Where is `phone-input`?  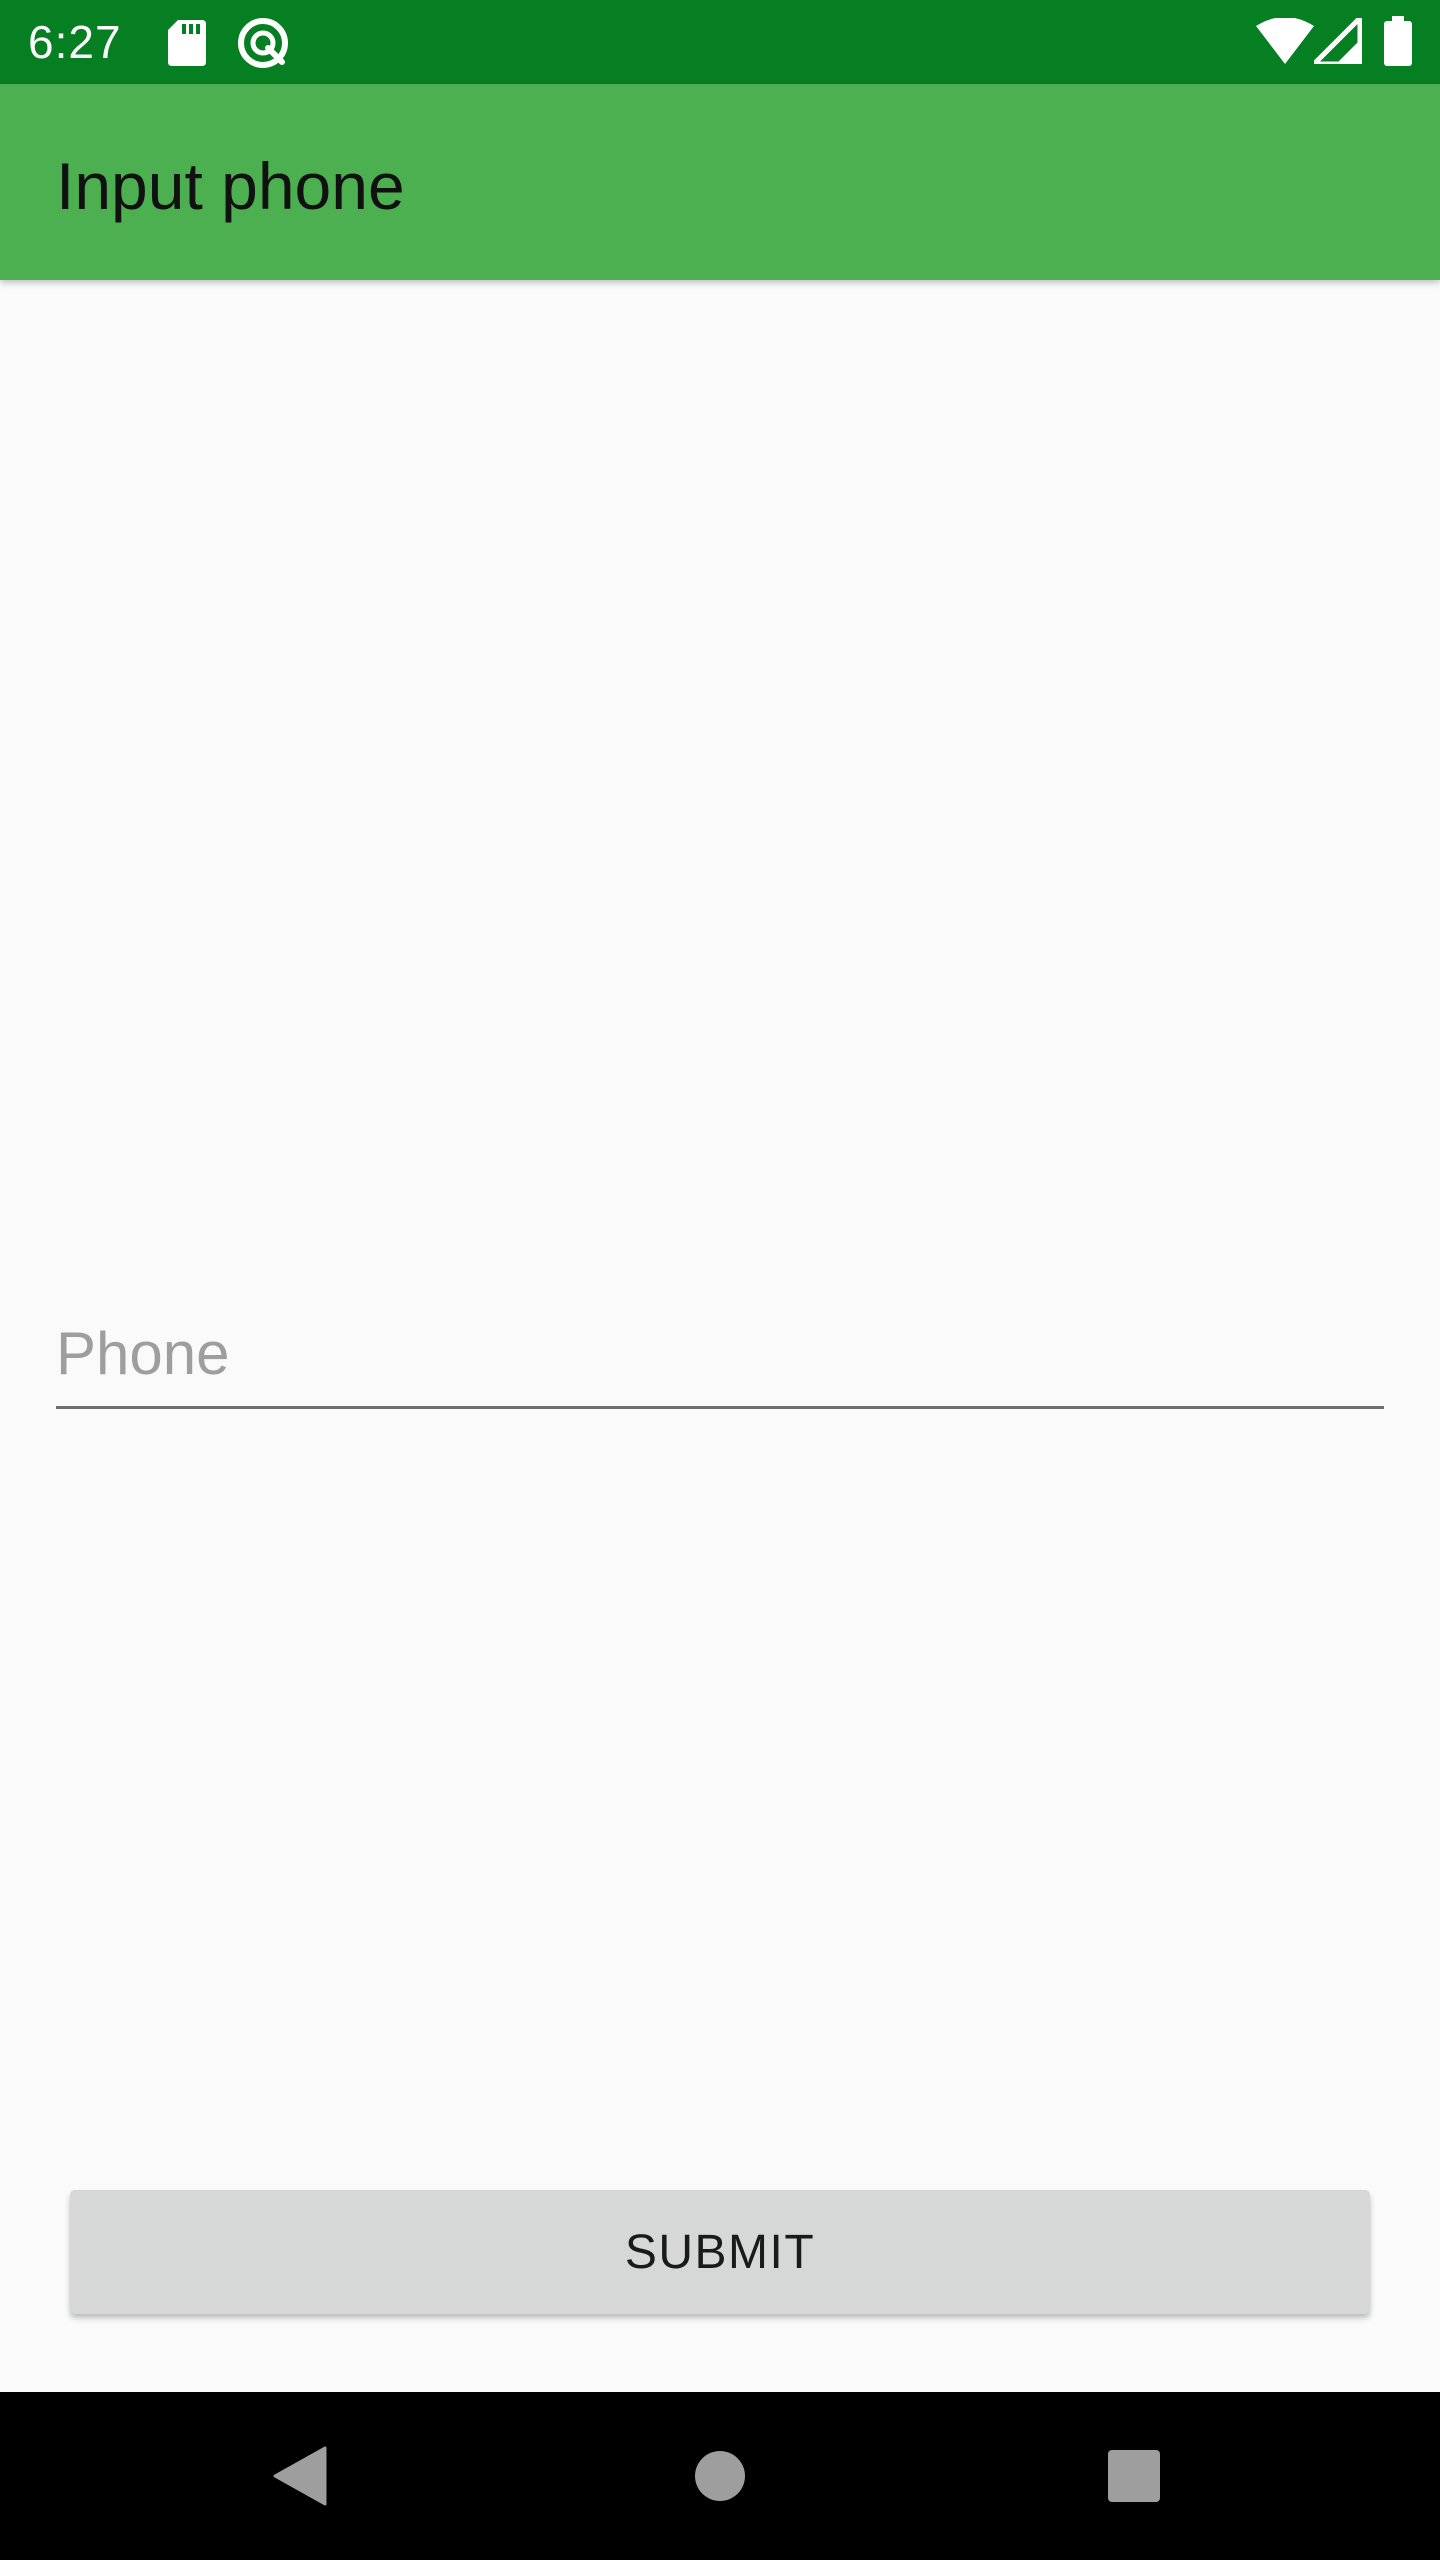 phone-input is located at coordinates (720, 1353).